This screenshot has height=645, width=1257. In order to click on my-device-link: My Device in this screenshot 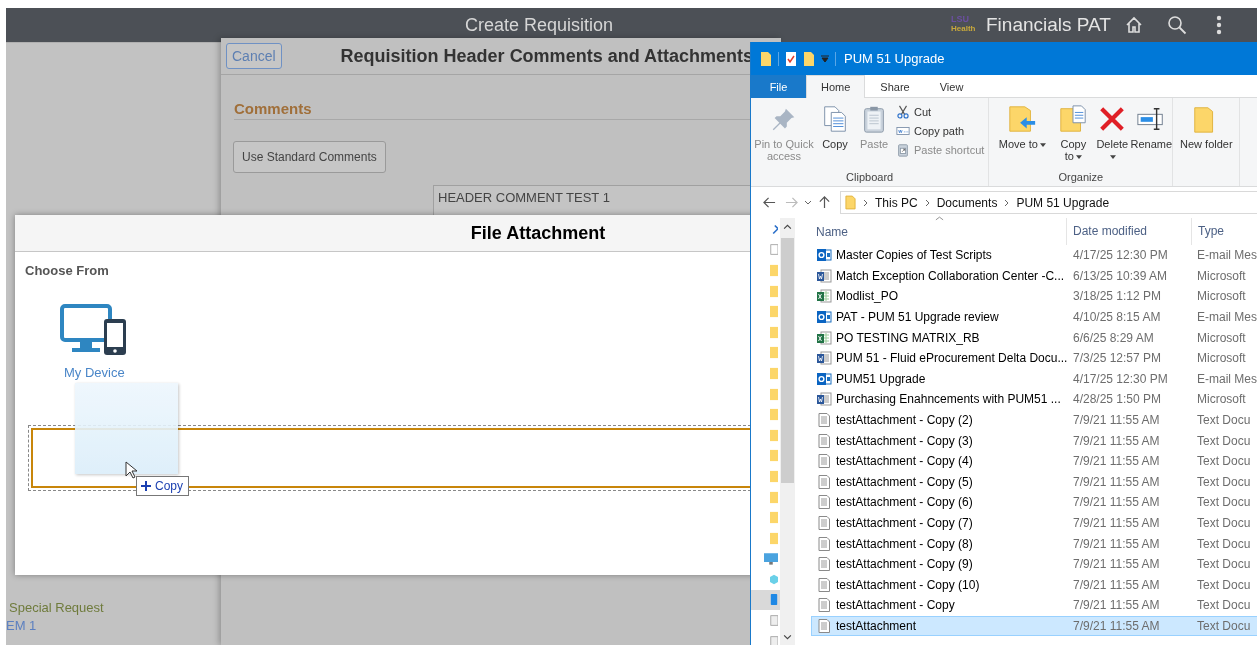, I will do `click(94, 372)`.